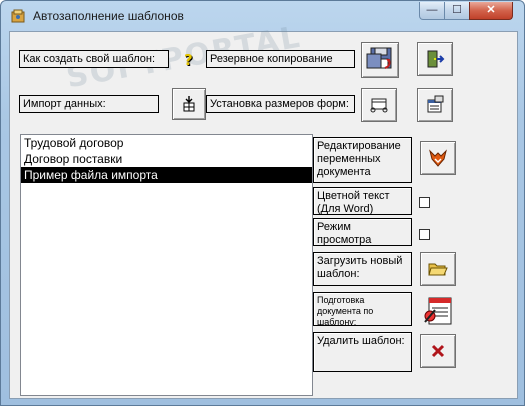 This screenshot has width=525, height=406. I want to click on form-size-label: Установка размеров форм:, so click(280, 104).